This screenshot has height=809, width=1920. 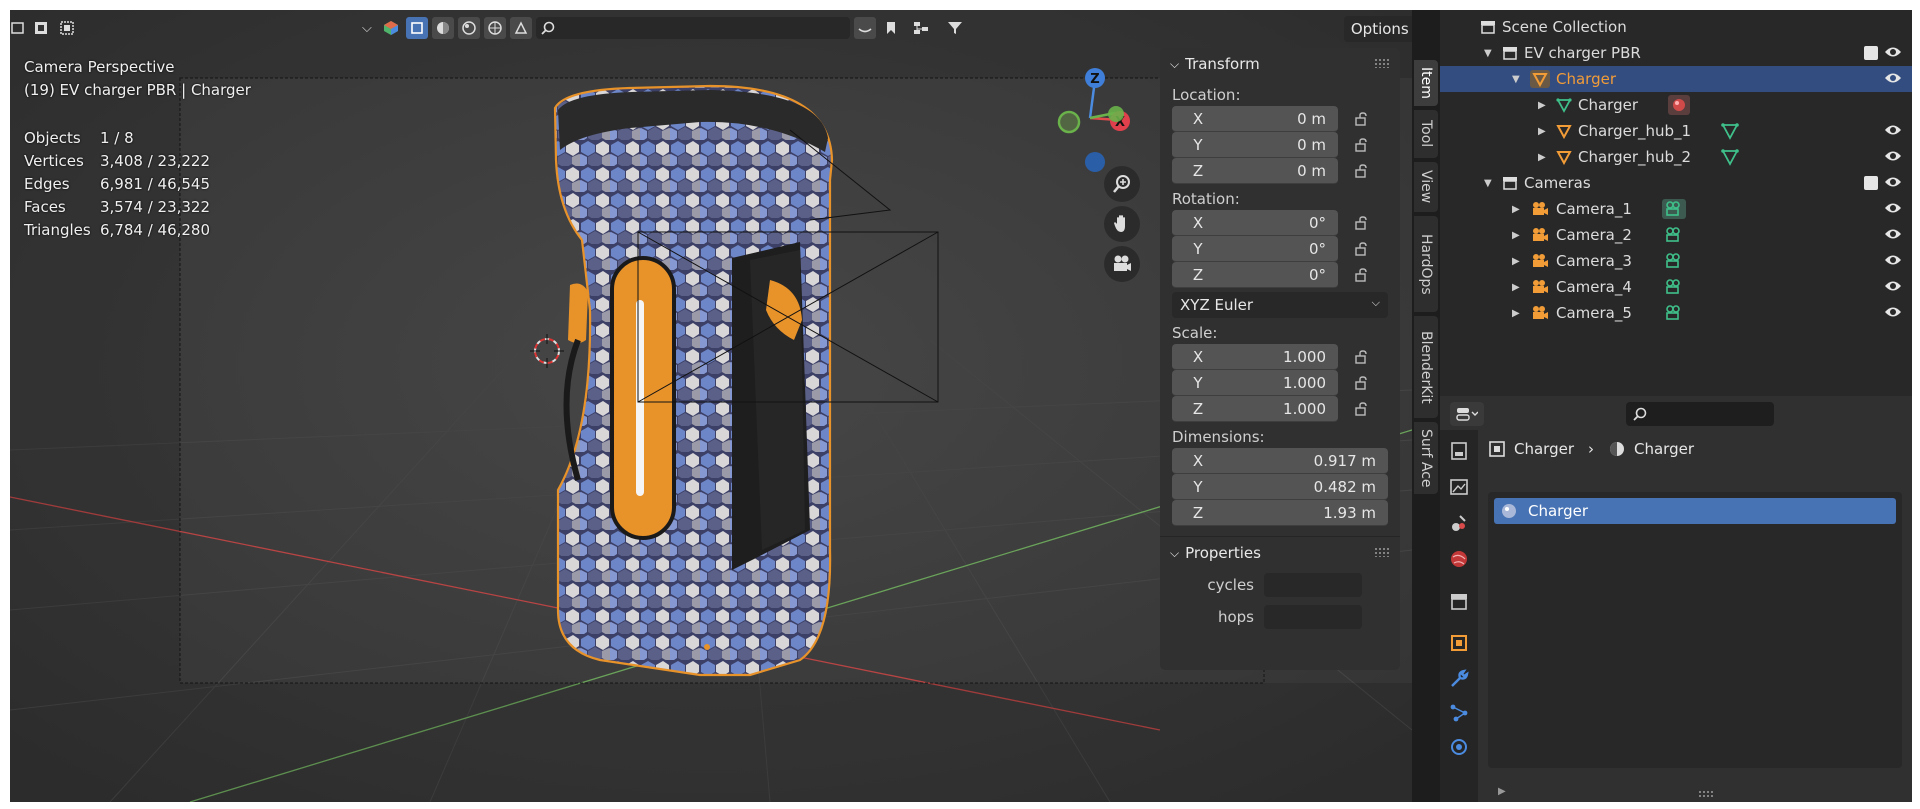 What do you see at coordinates (1426, 187) in the screenshot?
I see `tab-view: View` at bounding box center [1426, 187].